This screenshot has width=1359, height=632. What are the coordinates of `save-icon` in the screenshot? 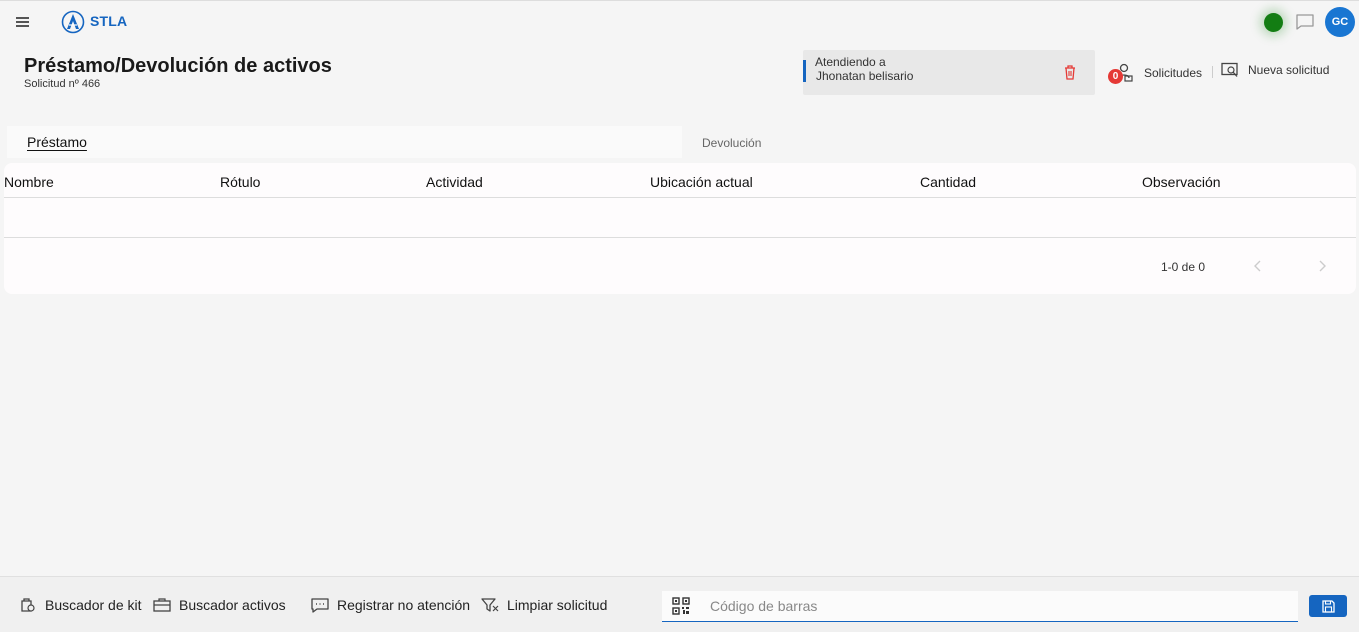 It's located at (1328, 606).